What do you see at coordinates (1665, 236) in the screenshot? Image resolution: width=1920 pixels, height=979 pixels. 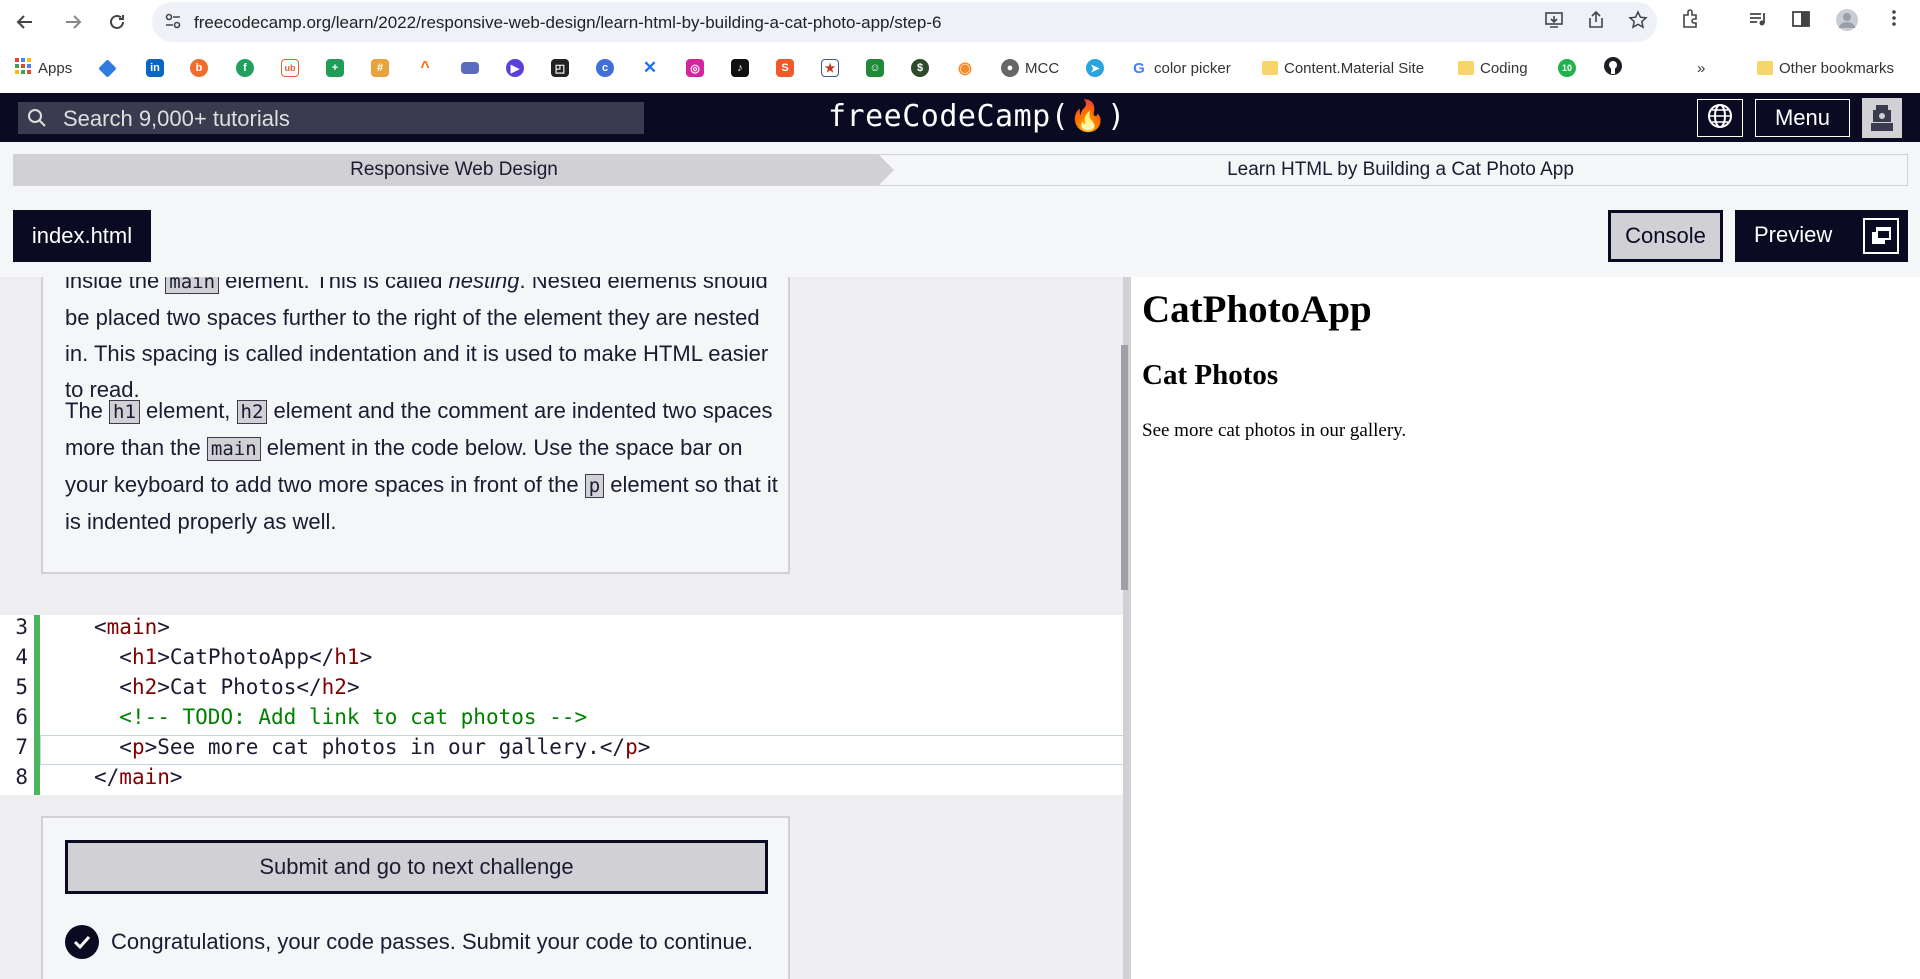 I see `console-button: Console` at bounding box center [1665, 236].